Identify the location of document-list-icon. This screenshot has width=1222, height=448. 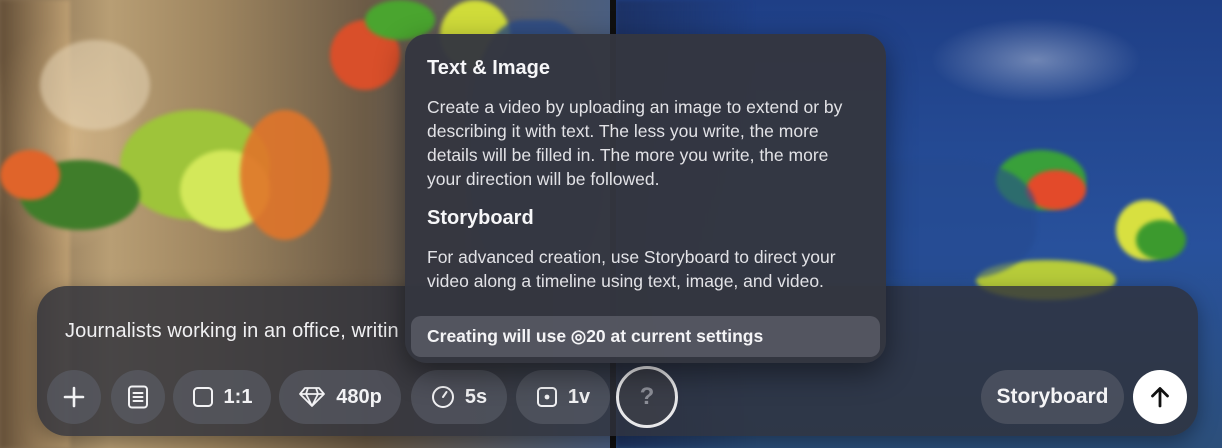
(138, 397).